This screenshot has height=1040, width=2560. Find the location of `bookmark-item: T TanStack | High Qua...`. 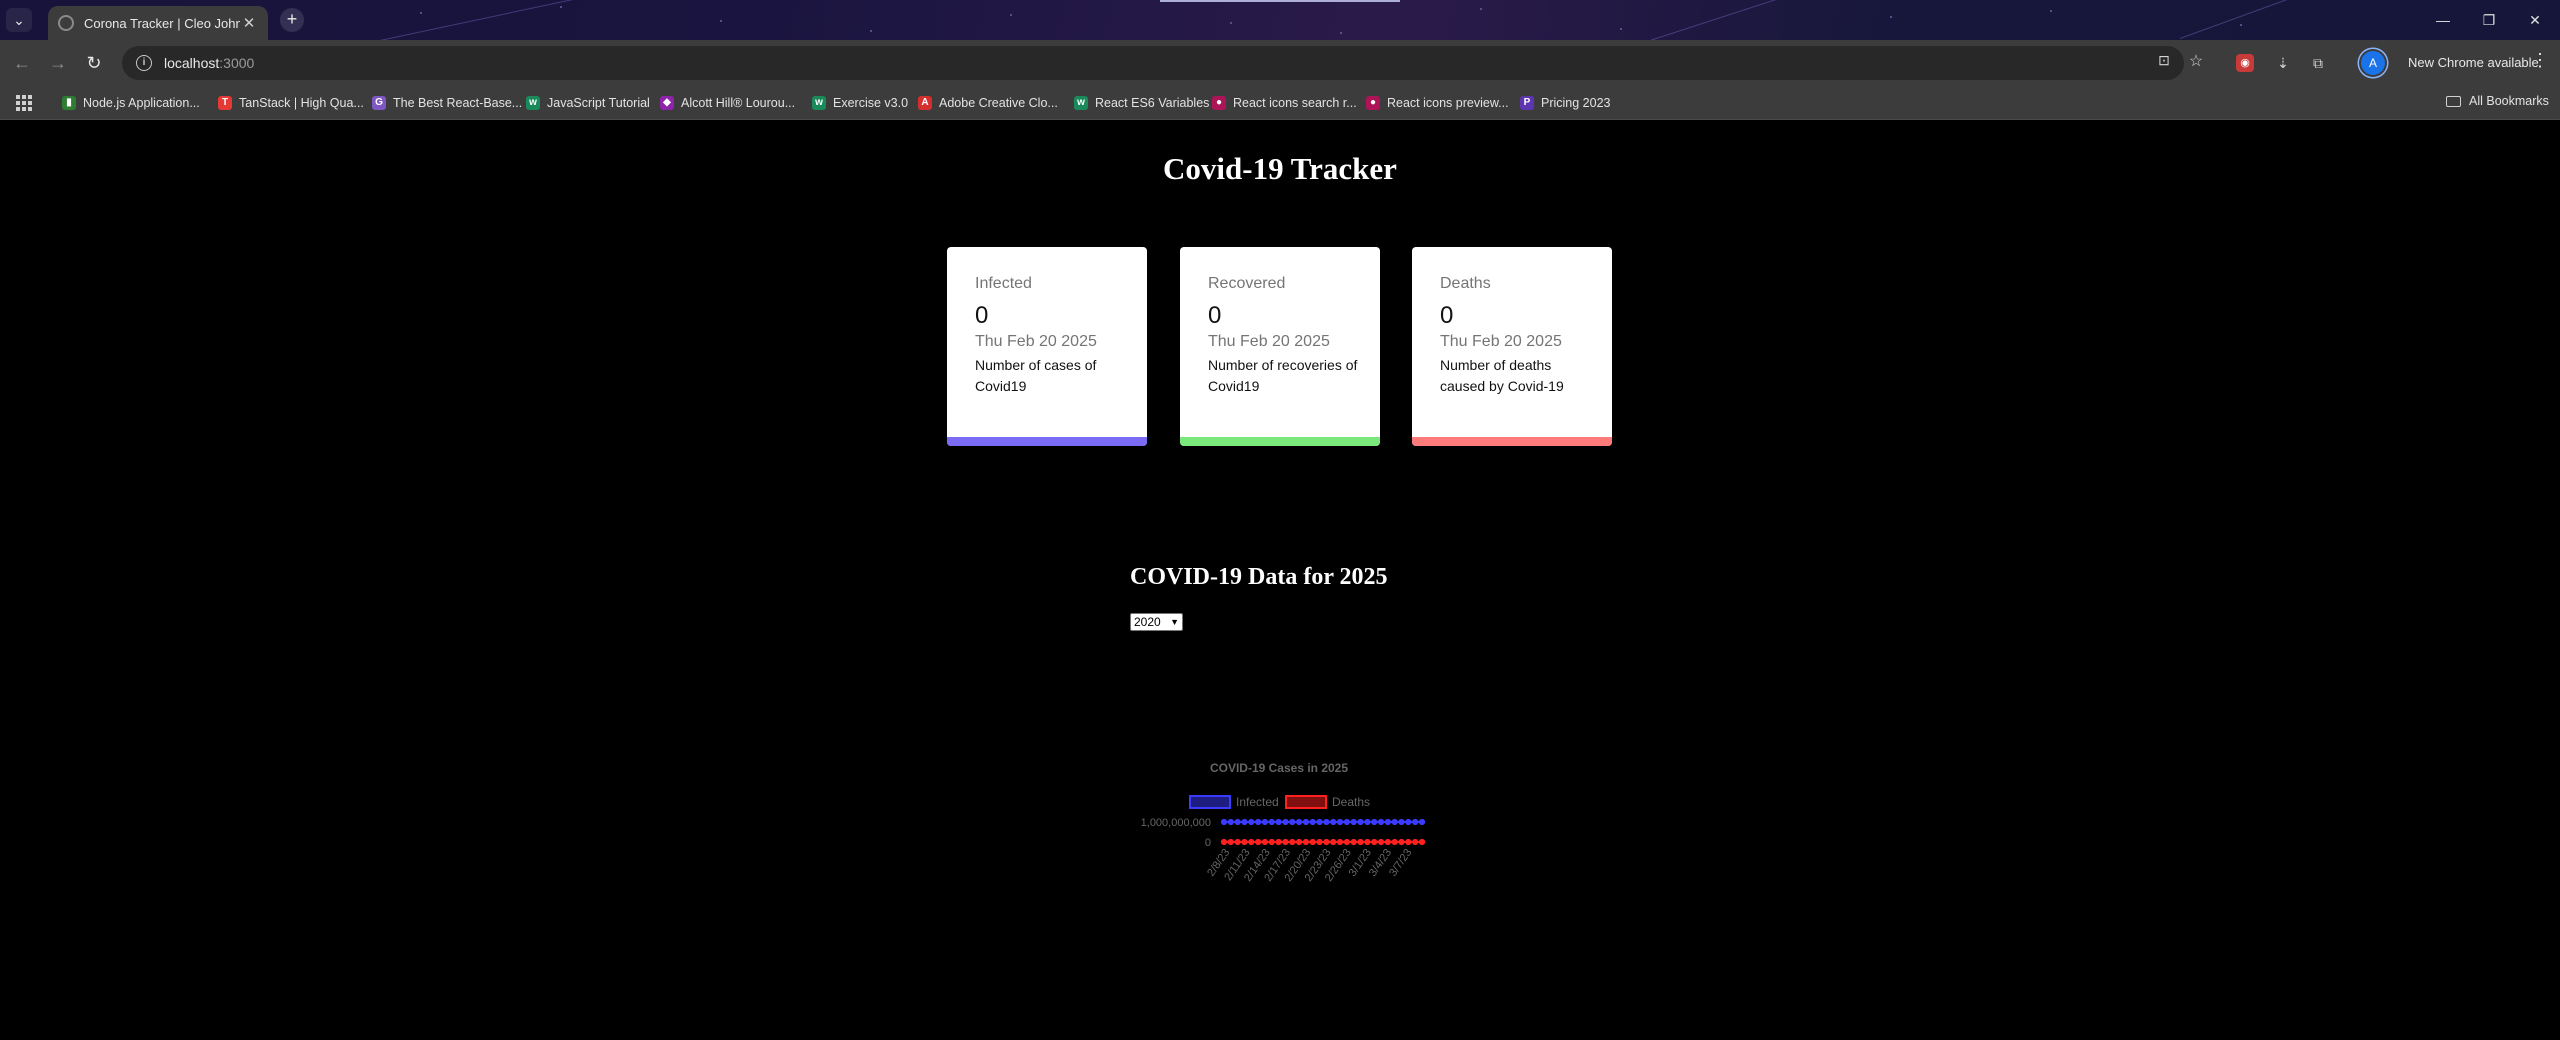

bookmark-item: T TanStack | High Qua... is located at coordinates (291, 103).